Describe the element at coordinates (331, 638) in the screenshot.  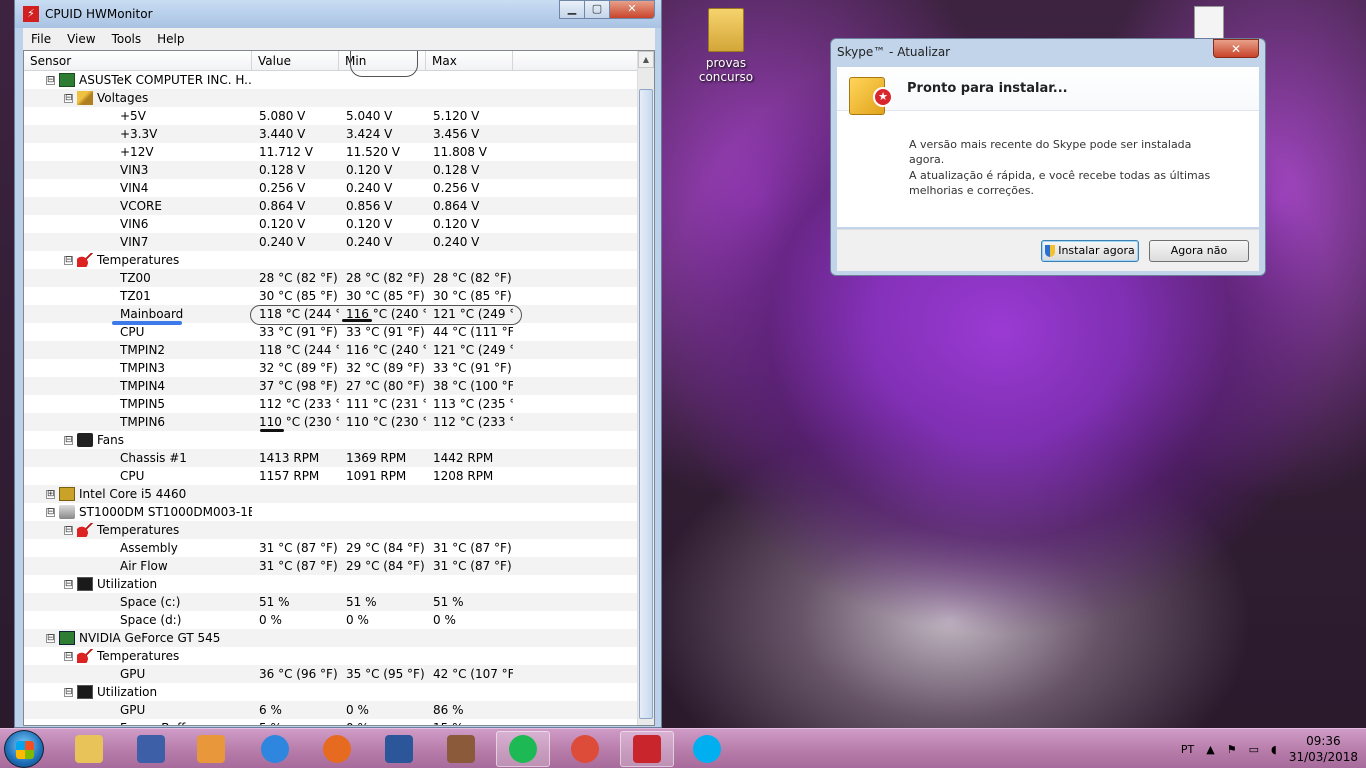
I see `table-row: ⊟ NVIDIA GeForce GT 545` at that location.